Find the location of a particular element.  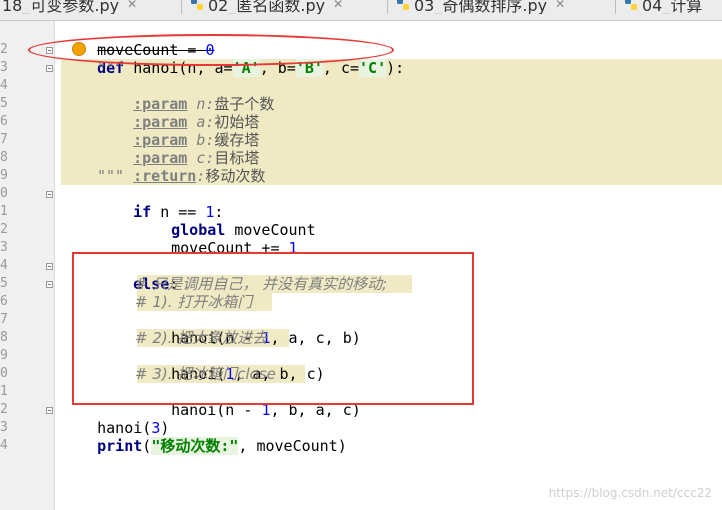

tab-file-2: 03_奇偶数排序.py ✕ is located at coordinates (502, 7).